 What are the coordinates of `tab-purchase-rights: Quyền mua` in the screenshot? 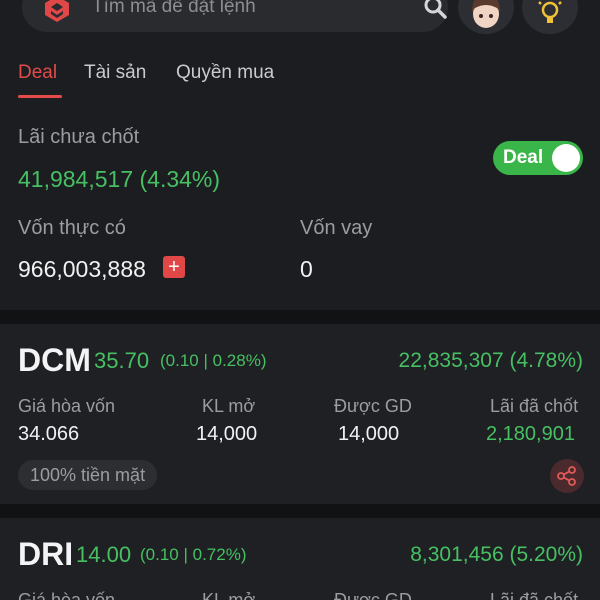 It's located at (225, 73).